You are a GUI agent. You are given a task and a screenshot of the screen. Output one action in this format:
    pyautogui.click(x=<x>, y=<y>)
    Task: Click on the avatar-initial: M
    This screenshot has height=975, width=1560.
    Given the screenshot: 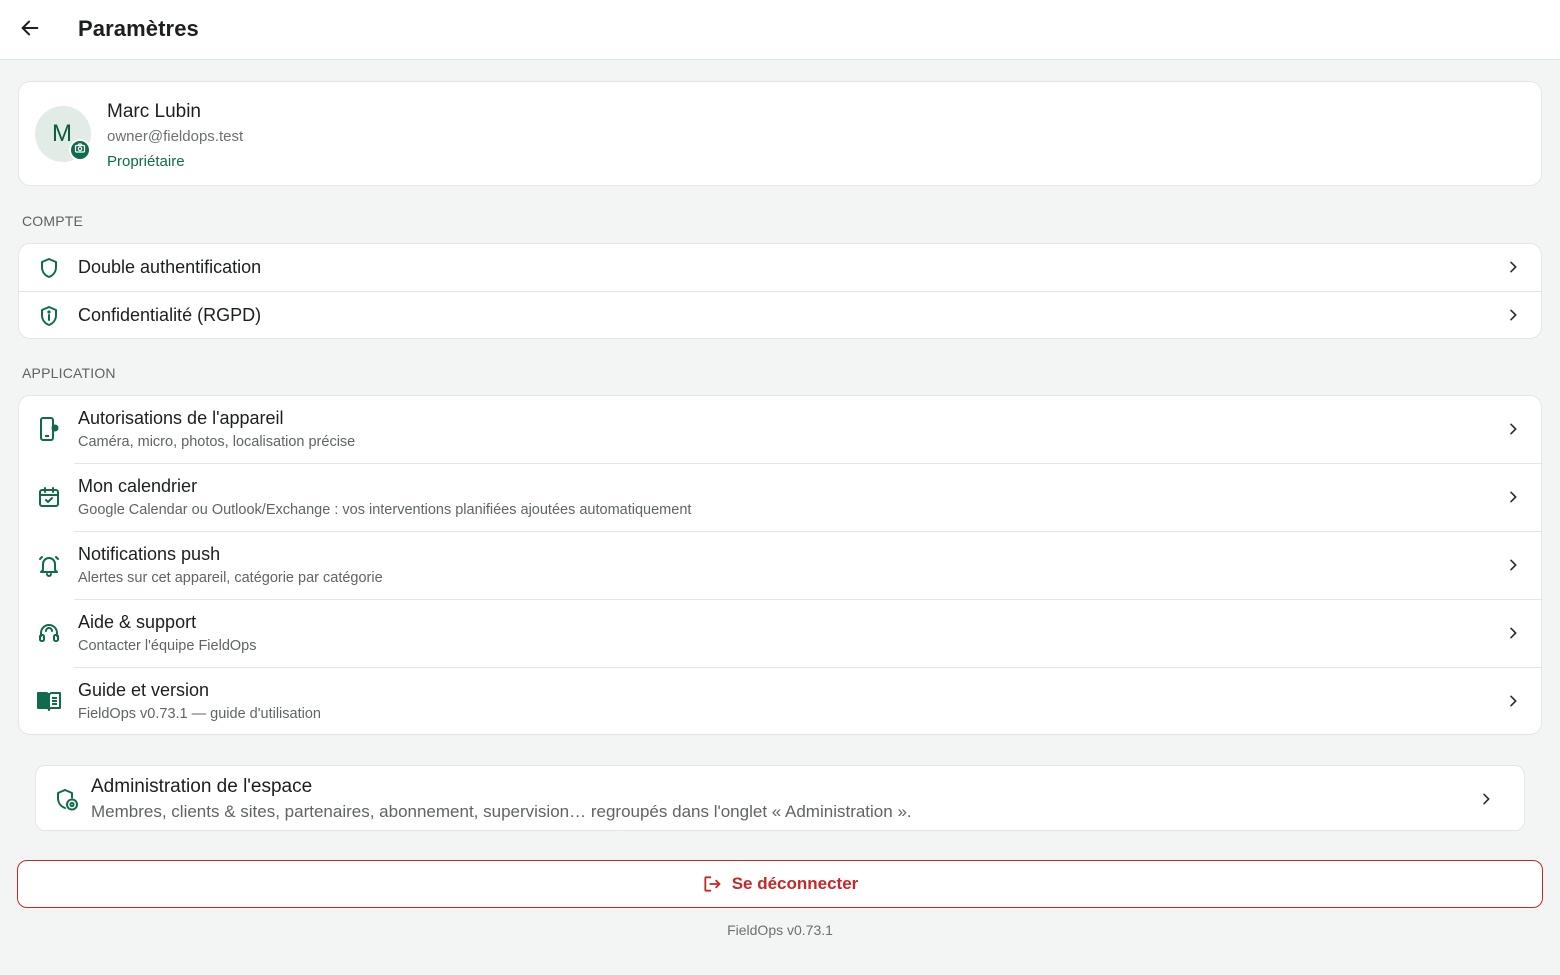 What is the action you would take?
    pyautogui.click(x=62, y=133)
    